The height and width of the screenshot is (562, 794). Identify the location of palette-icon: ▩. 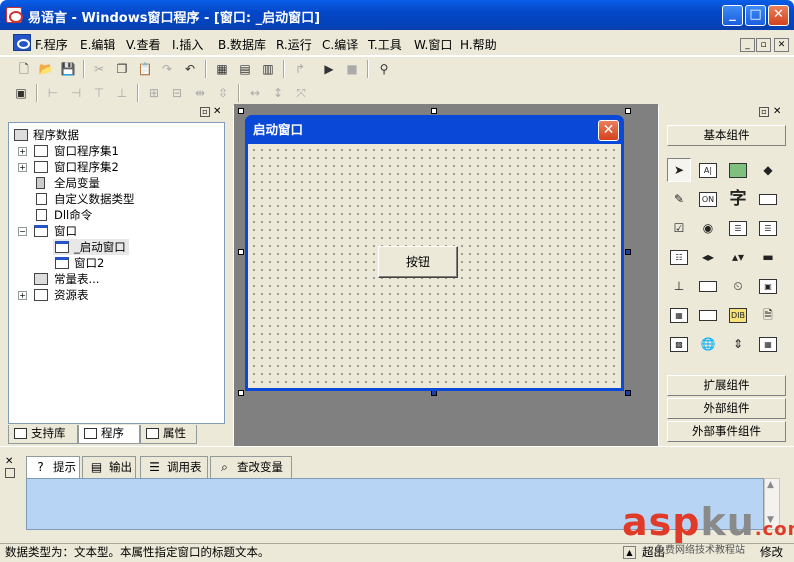
(679, 344).